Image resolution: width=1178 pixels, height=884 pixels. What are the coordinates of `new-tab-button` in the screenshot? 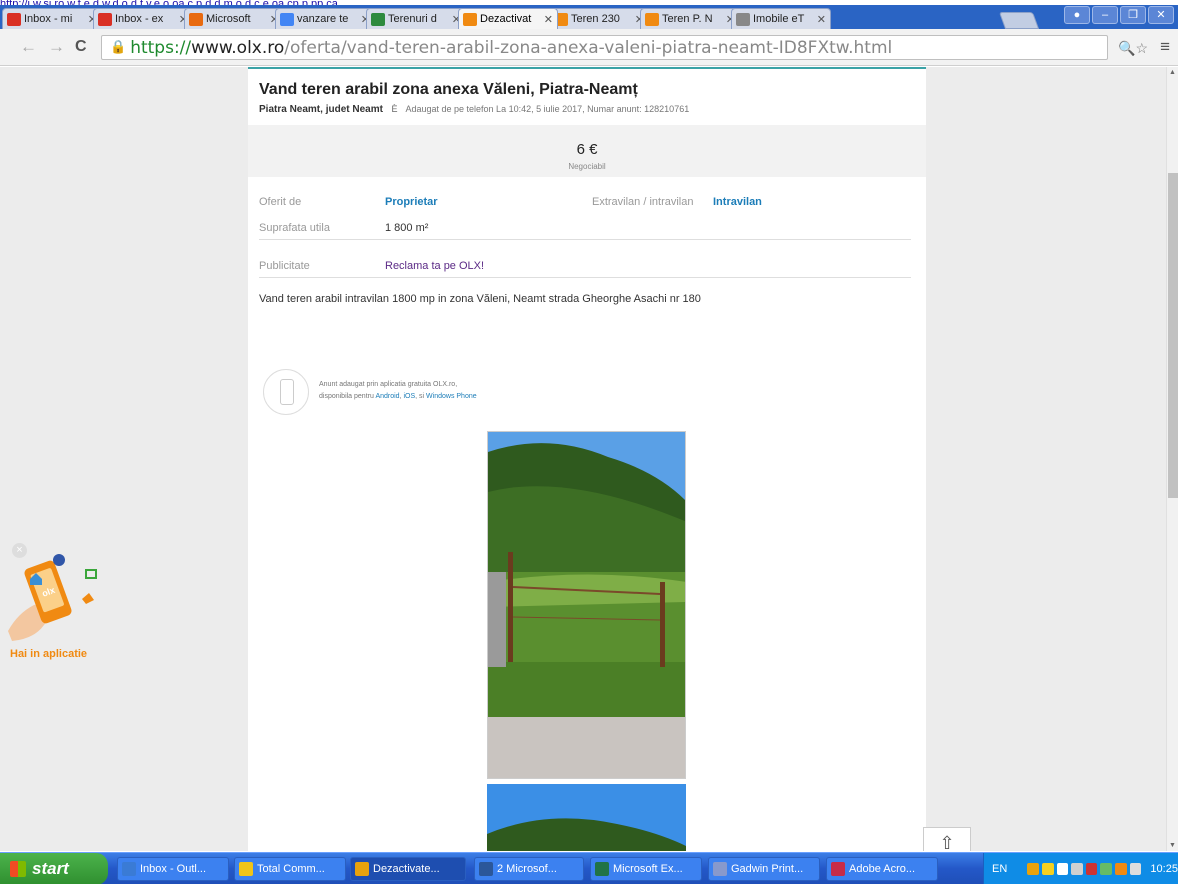 It's located at (1019, 20).